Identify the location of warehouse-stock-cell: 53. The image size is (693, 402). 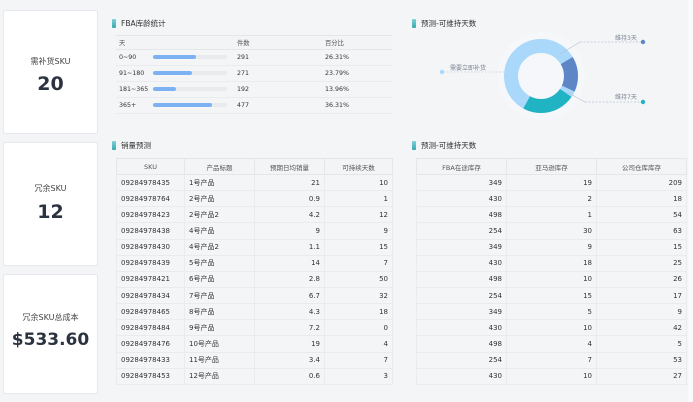
(641, 360).